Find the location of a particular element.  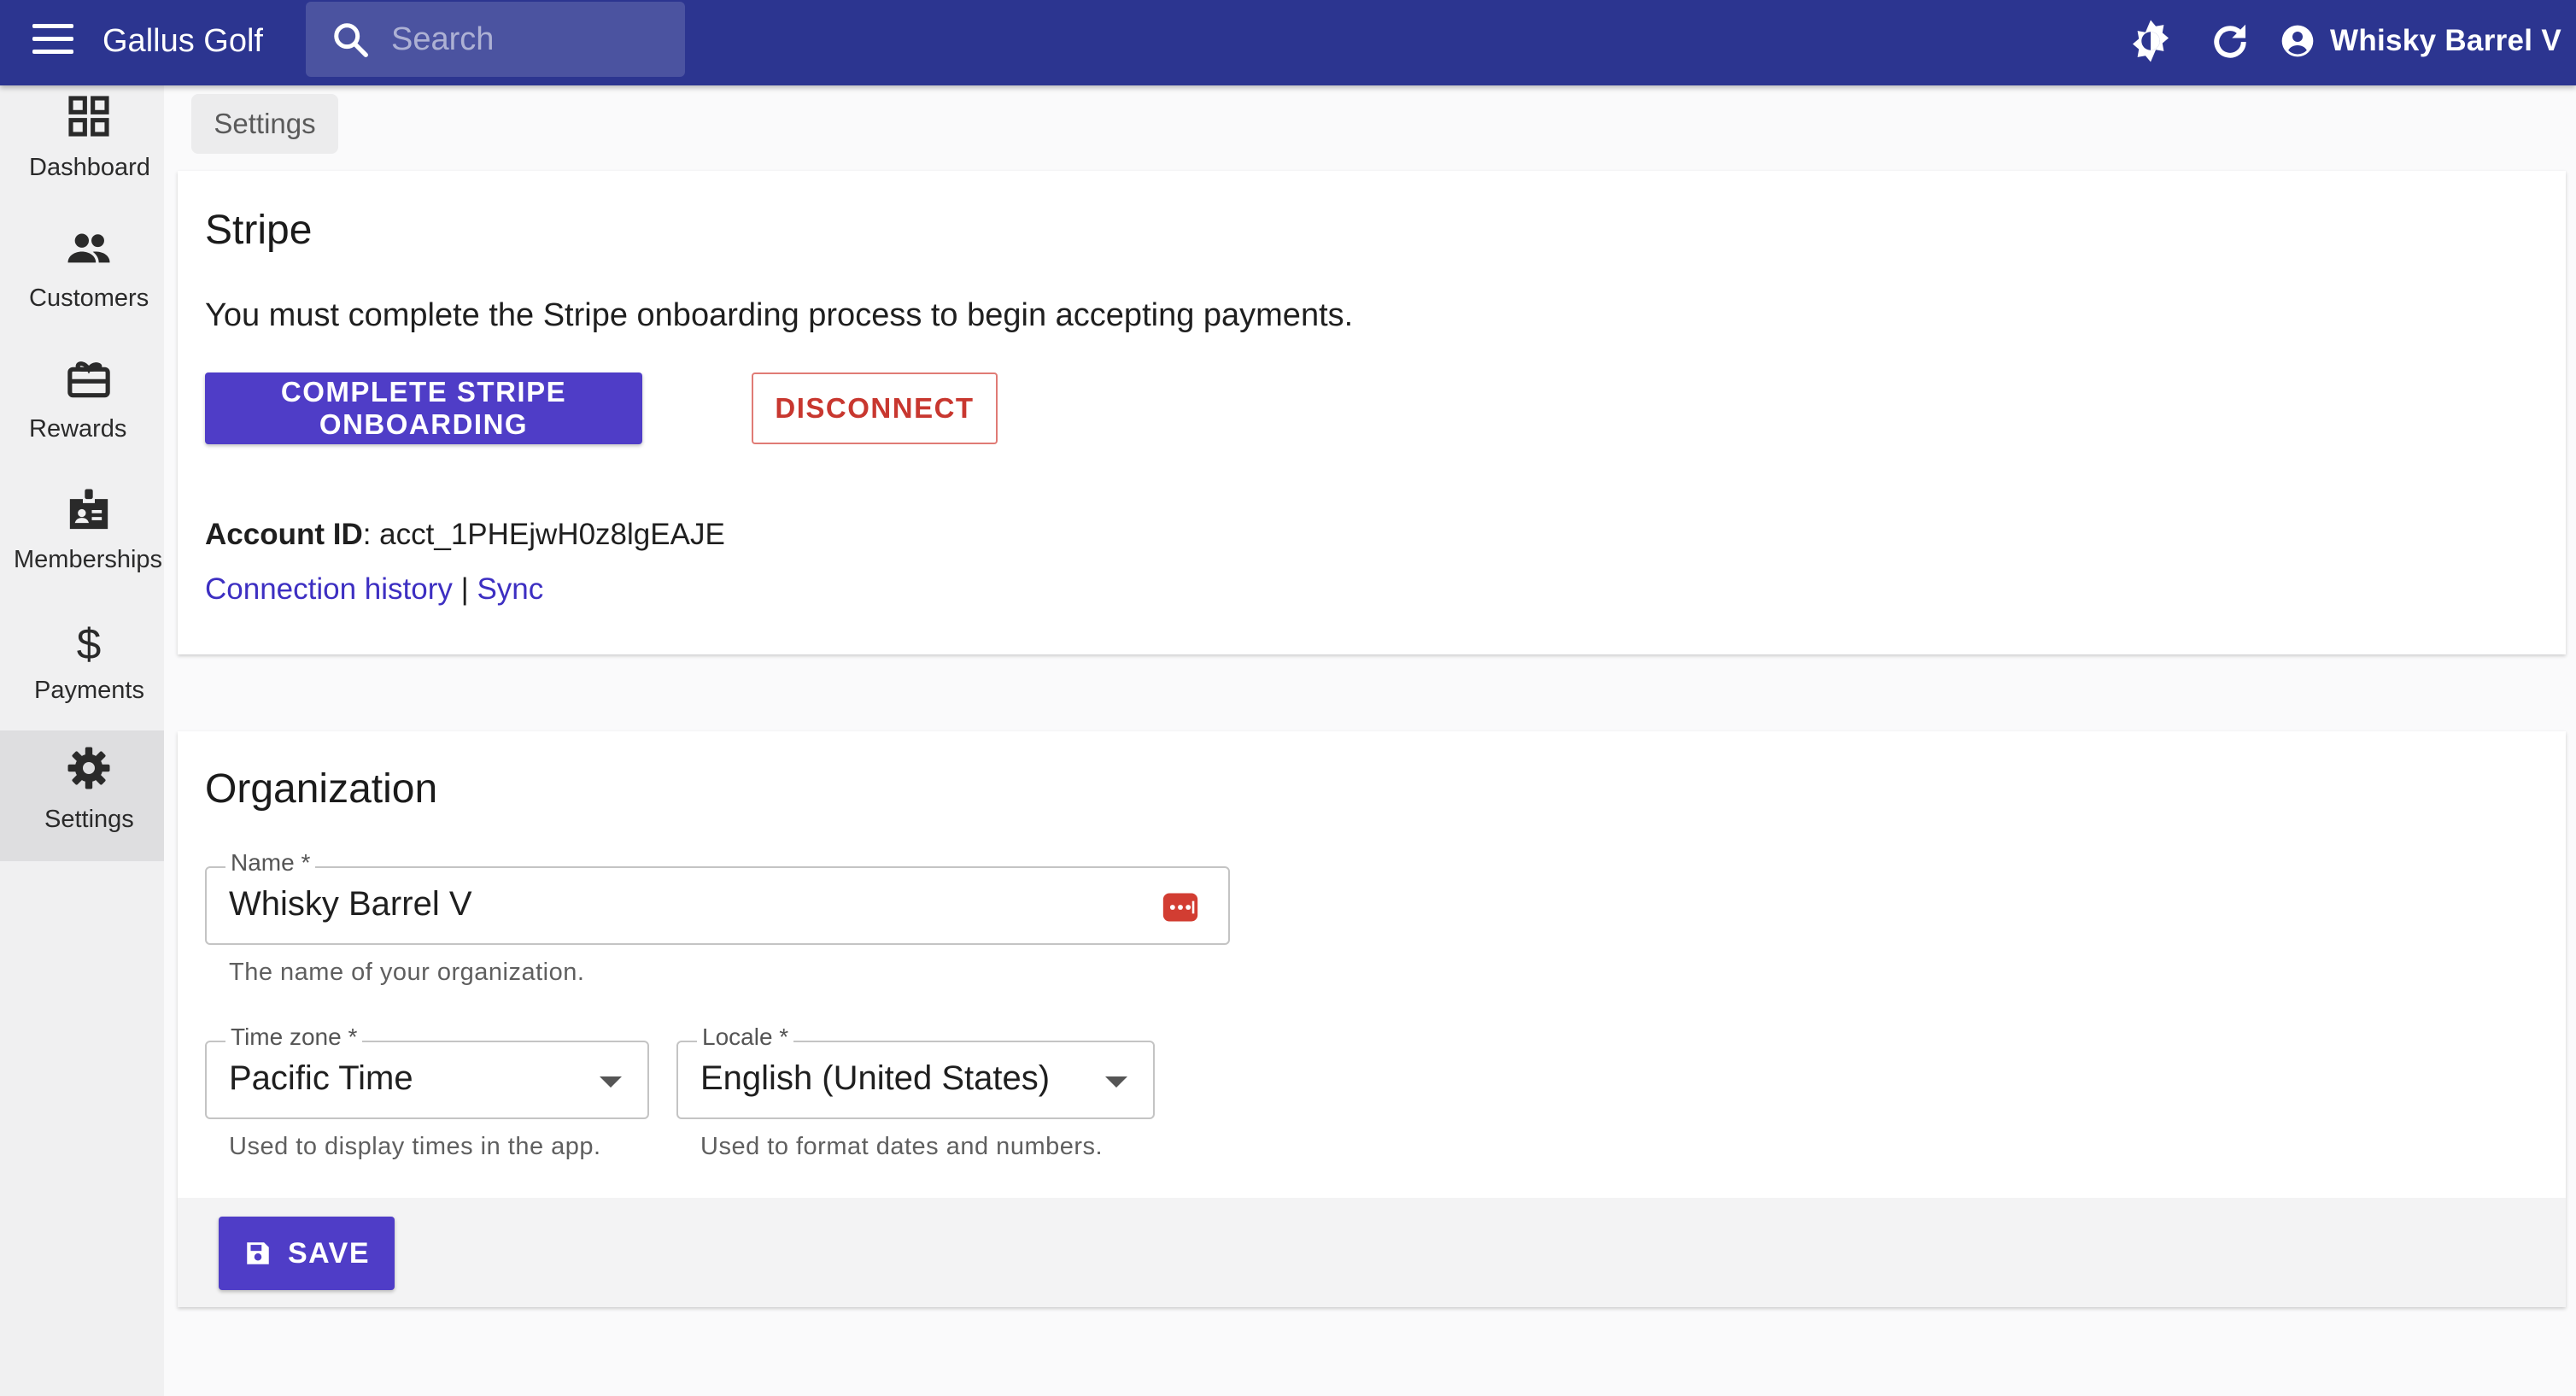

name-input: Whisky Barrel V is located at coordinates (350, 904).